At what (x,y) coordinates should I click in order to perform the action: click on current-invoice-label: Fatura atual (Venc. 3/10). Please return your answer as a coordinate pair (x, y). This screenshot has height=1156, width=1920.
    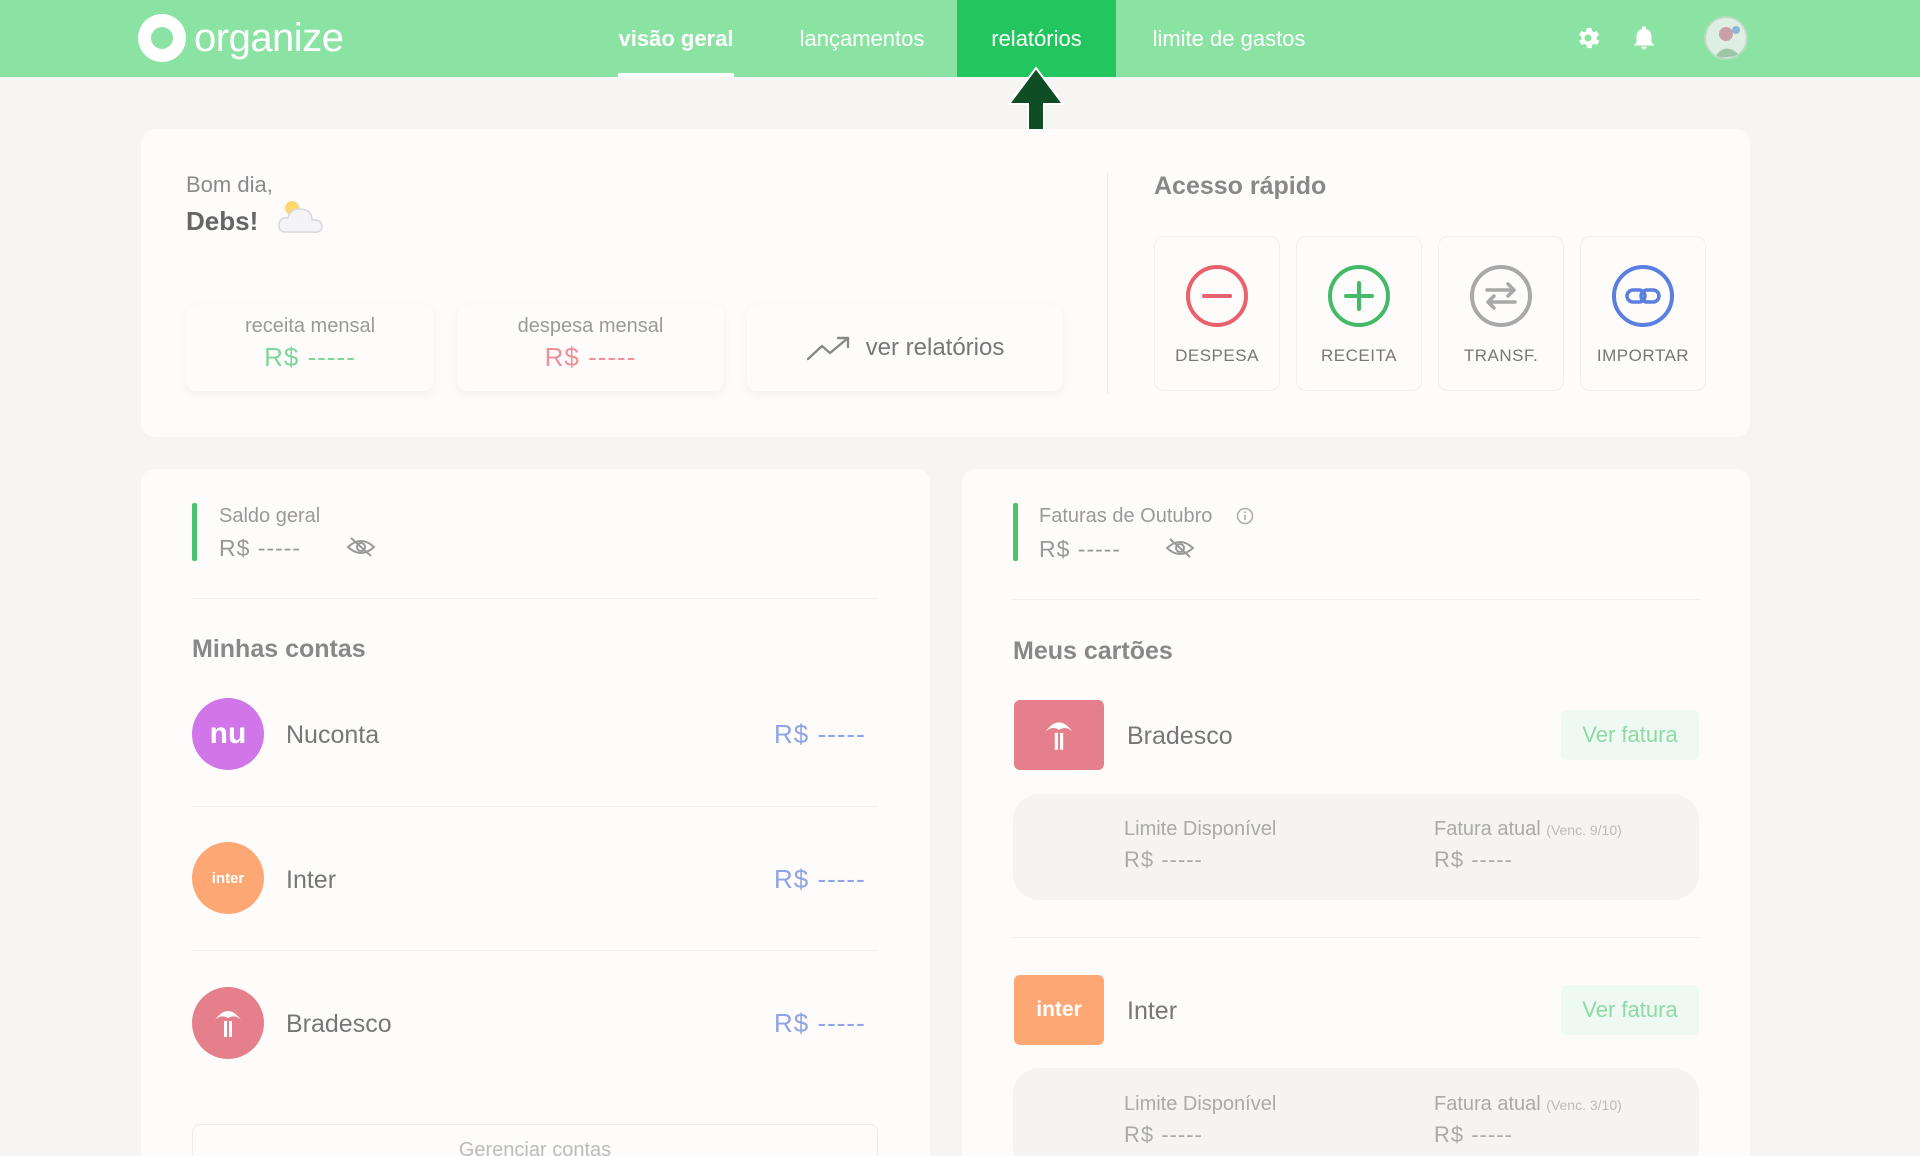
    Looking at the image, I should click on (1528, 1104).